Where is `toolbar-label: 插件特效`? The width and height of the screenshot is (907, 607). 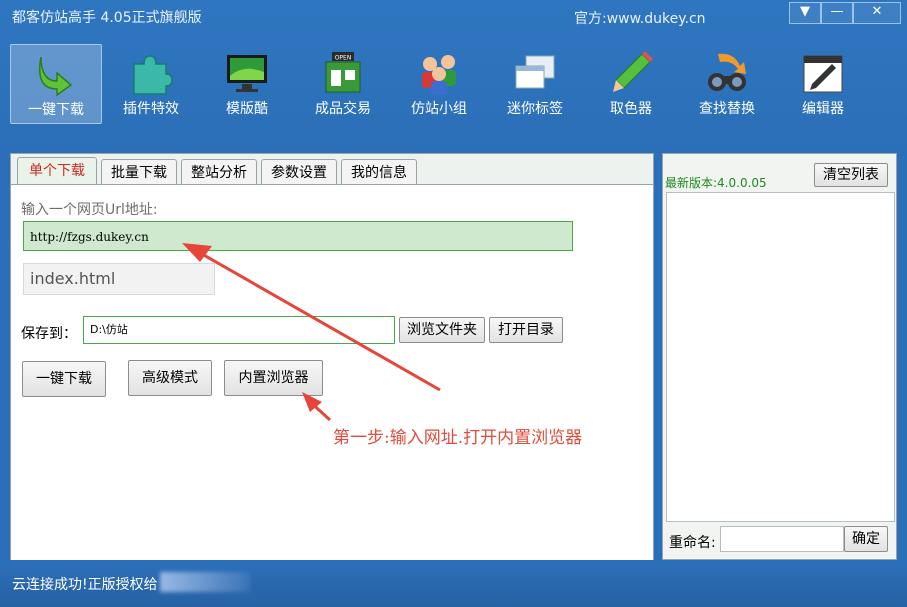
toolbar-label: 插件特效 is located at coordinates (151, 109).